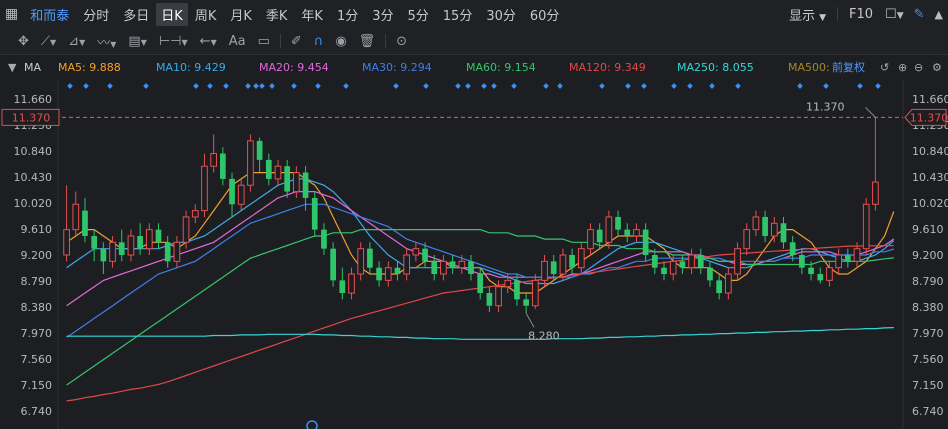 Image resolution: width=948 pixels, height=429 pixels. What do you see at coordinates (11, 14) in the screenshot?
I see `grid-menu-icon: ▦` at bounding box center [11, 14].